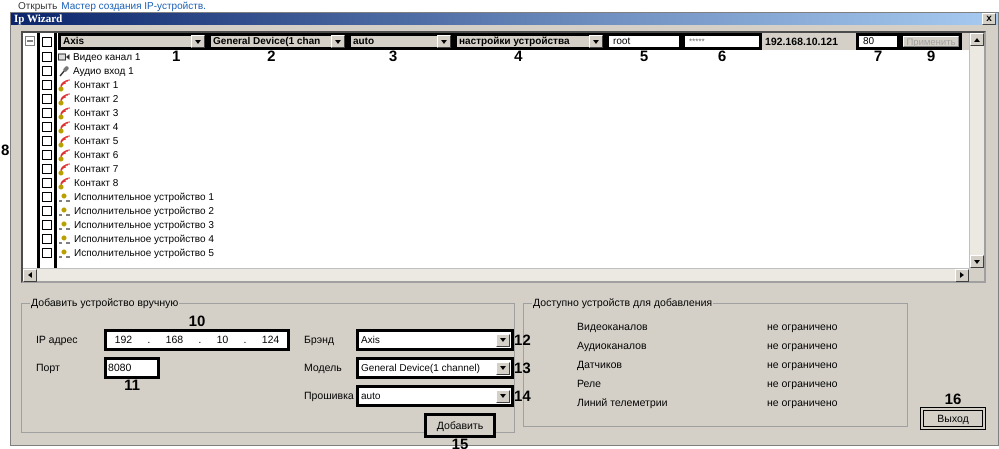 The height and width of the screenshot is (449, 999). What do you see at coordinates (144, 197) in the screenshot?
I see `channel-label: Исполнительное устройство 1` at bounding box center [144, 197].